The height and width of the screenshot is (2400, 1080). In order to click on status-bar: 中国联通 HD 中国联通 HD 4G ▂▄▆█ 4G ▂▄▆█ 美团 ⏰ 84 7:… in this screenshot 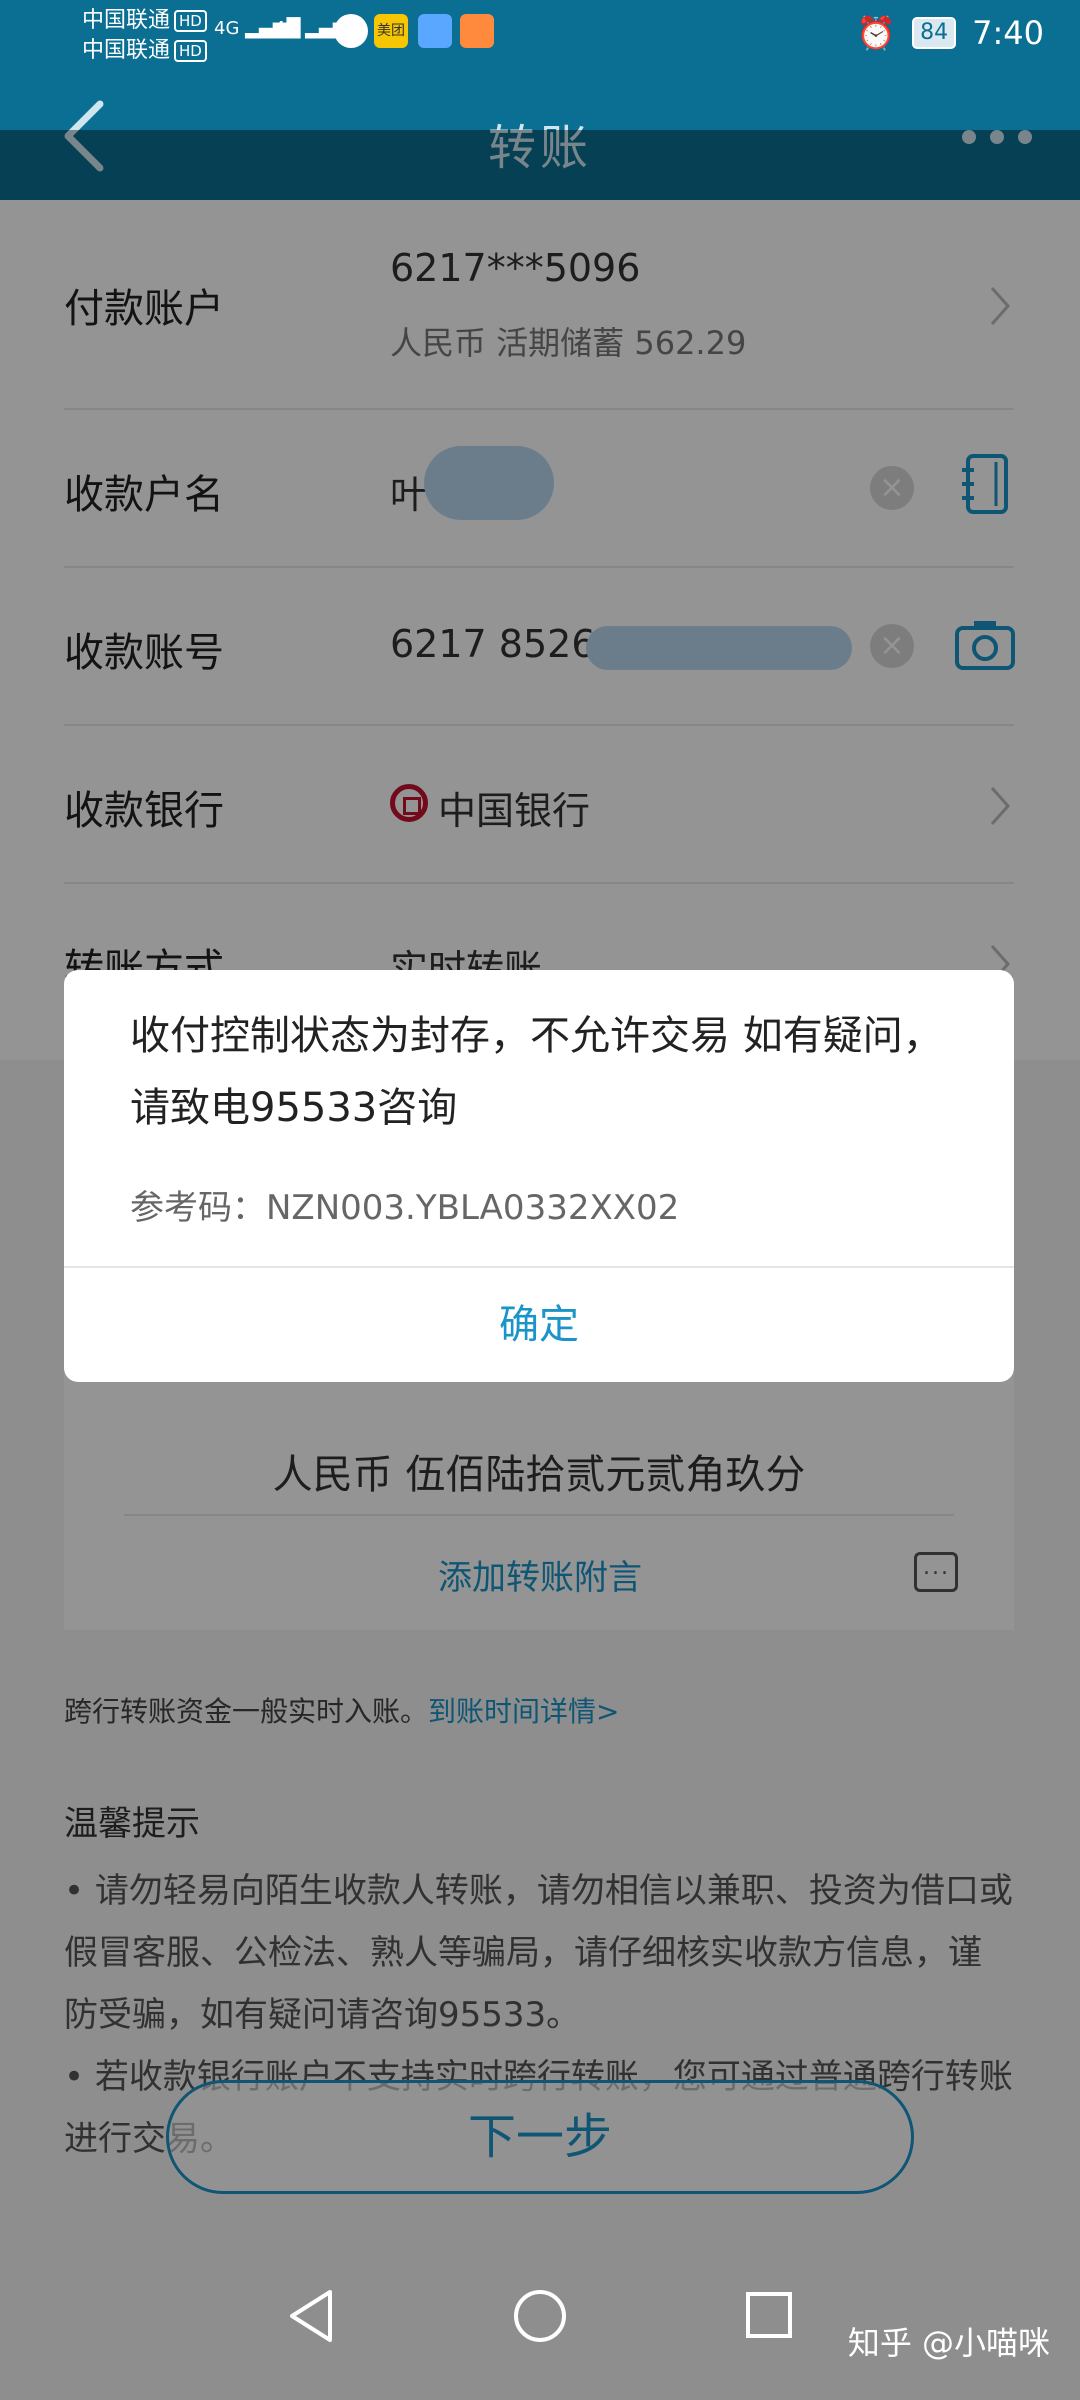, I will do `click(540, 36)`.